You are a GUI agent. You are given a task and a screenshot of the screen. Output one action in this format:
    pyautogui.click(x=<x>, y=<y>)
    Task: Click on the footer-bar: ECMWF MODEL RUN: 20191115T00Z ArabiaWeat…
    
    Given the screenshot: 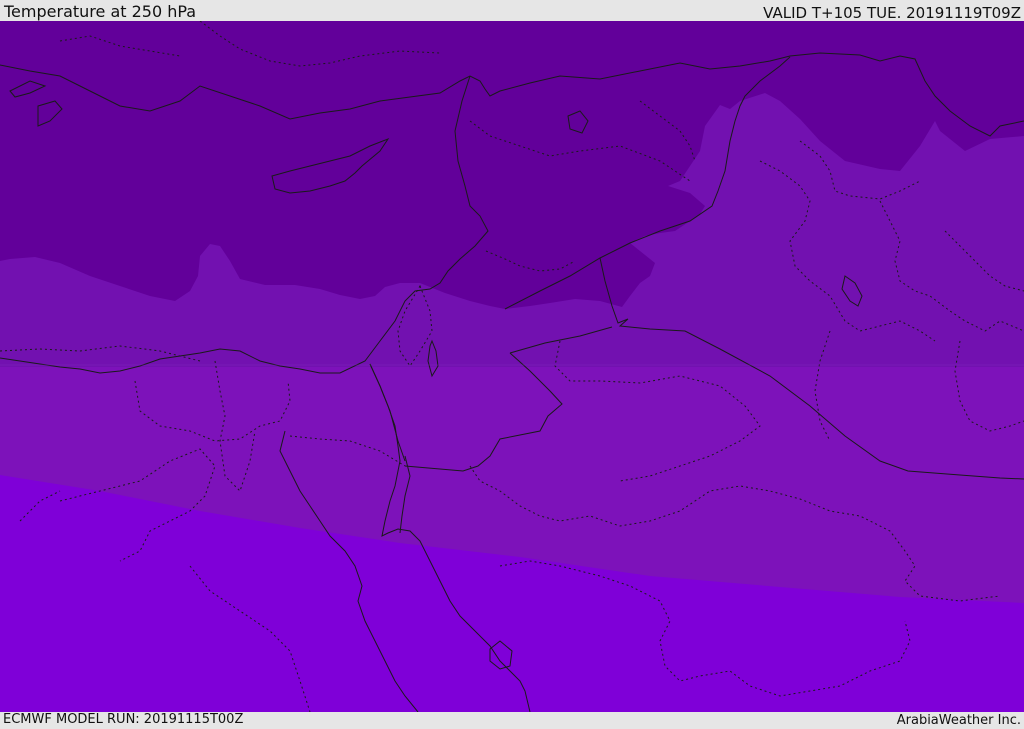 What is the action you would take?
    pyautogui.click(x=512, y=720)
    